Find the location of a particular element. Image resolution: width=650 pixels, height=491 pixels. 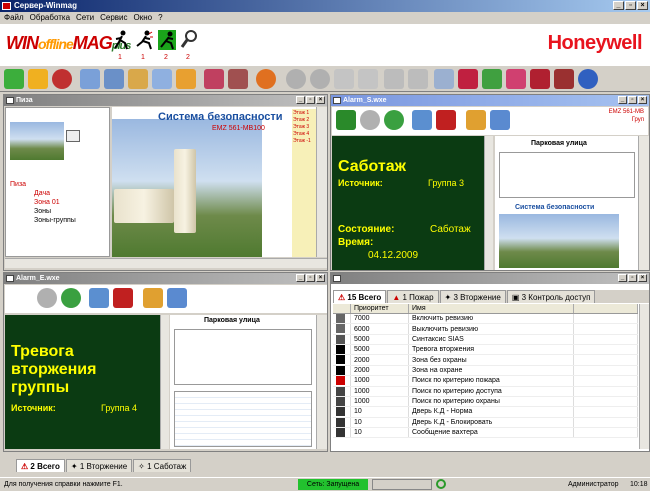

window-events-titlebar: _ ▫ × is located at coordinates (490, 278).